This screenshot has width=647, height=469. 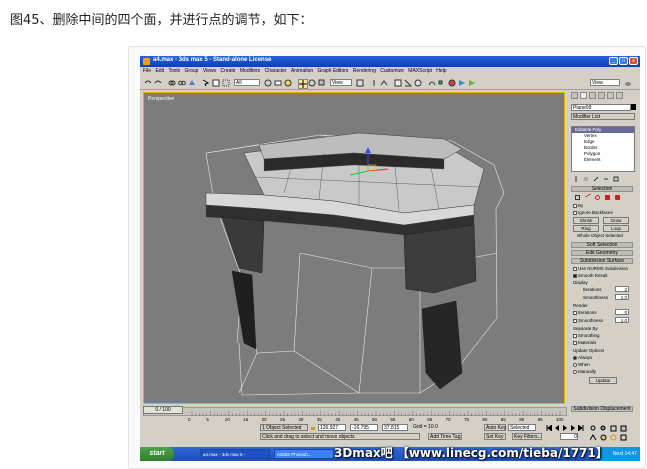 I want to click on selection-filter-dropdown: All, so click(x=247, y=82).